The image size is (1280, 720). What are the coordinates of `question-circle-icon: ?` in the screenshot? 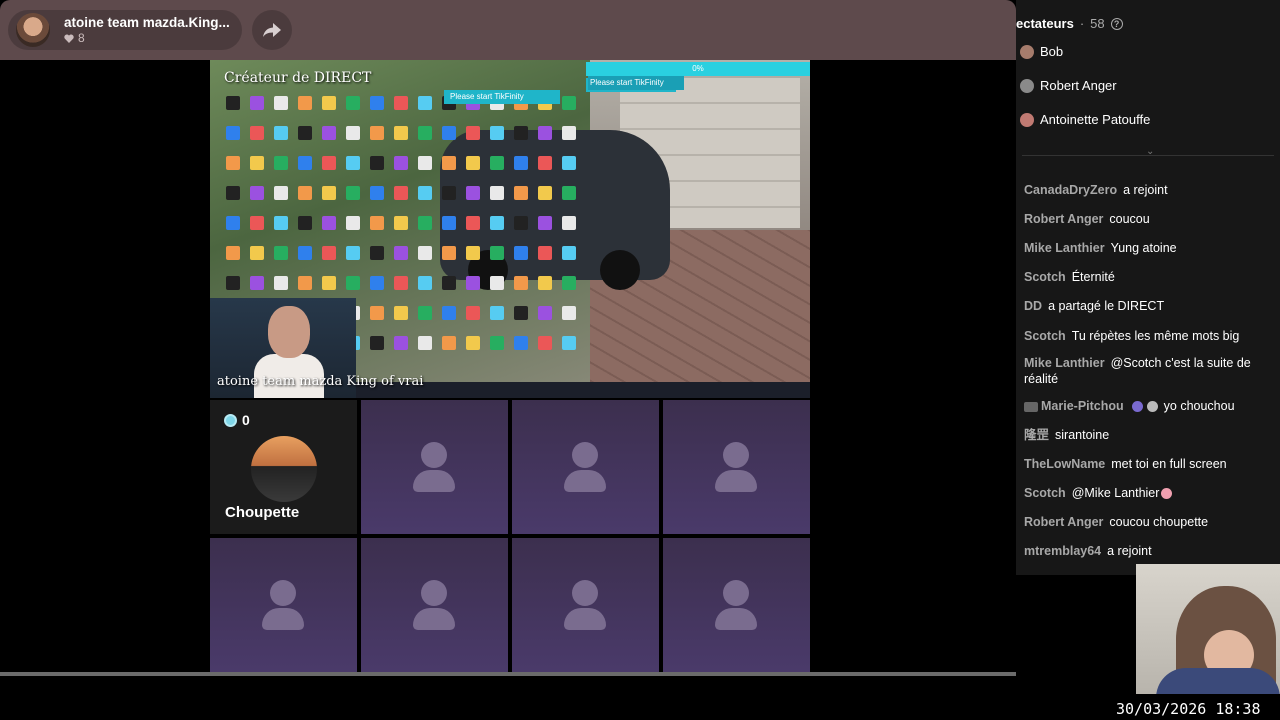 It's located at (1116, 23).